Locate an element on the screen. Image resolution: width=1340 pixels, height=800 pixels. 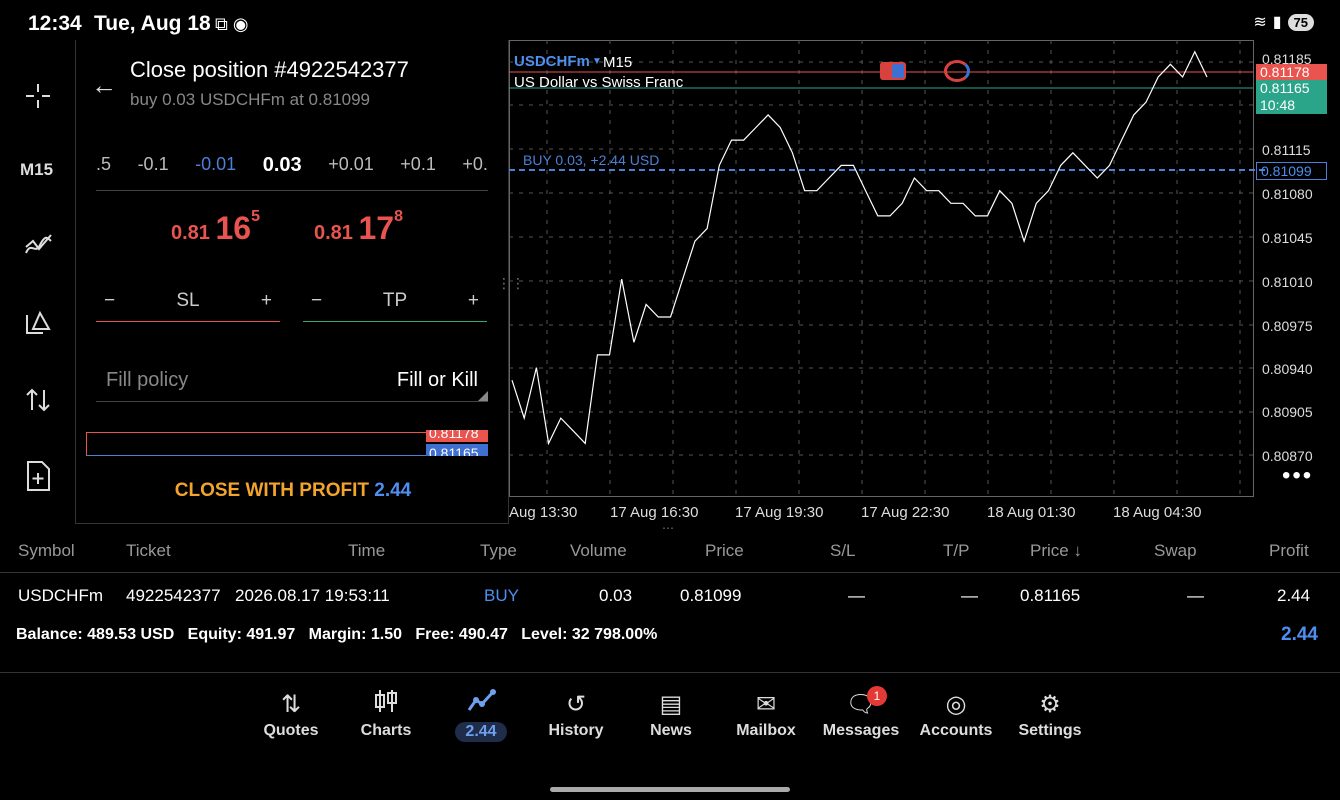
nav-news: ▤ News is located at coordinates (671, 714).